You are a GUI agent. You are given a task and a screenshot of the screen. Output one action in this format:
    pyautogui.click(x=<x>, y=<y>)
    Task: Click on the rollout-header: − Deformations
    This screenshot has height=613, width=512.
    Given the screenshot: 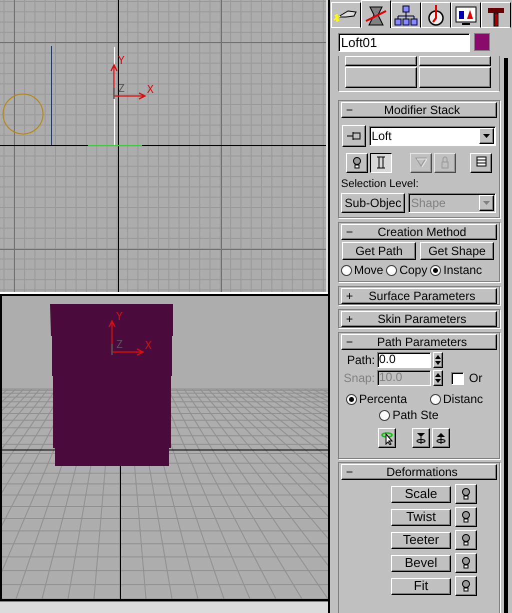 What is the action you would take?
    pyautogui.click(x=419, y=472)
    